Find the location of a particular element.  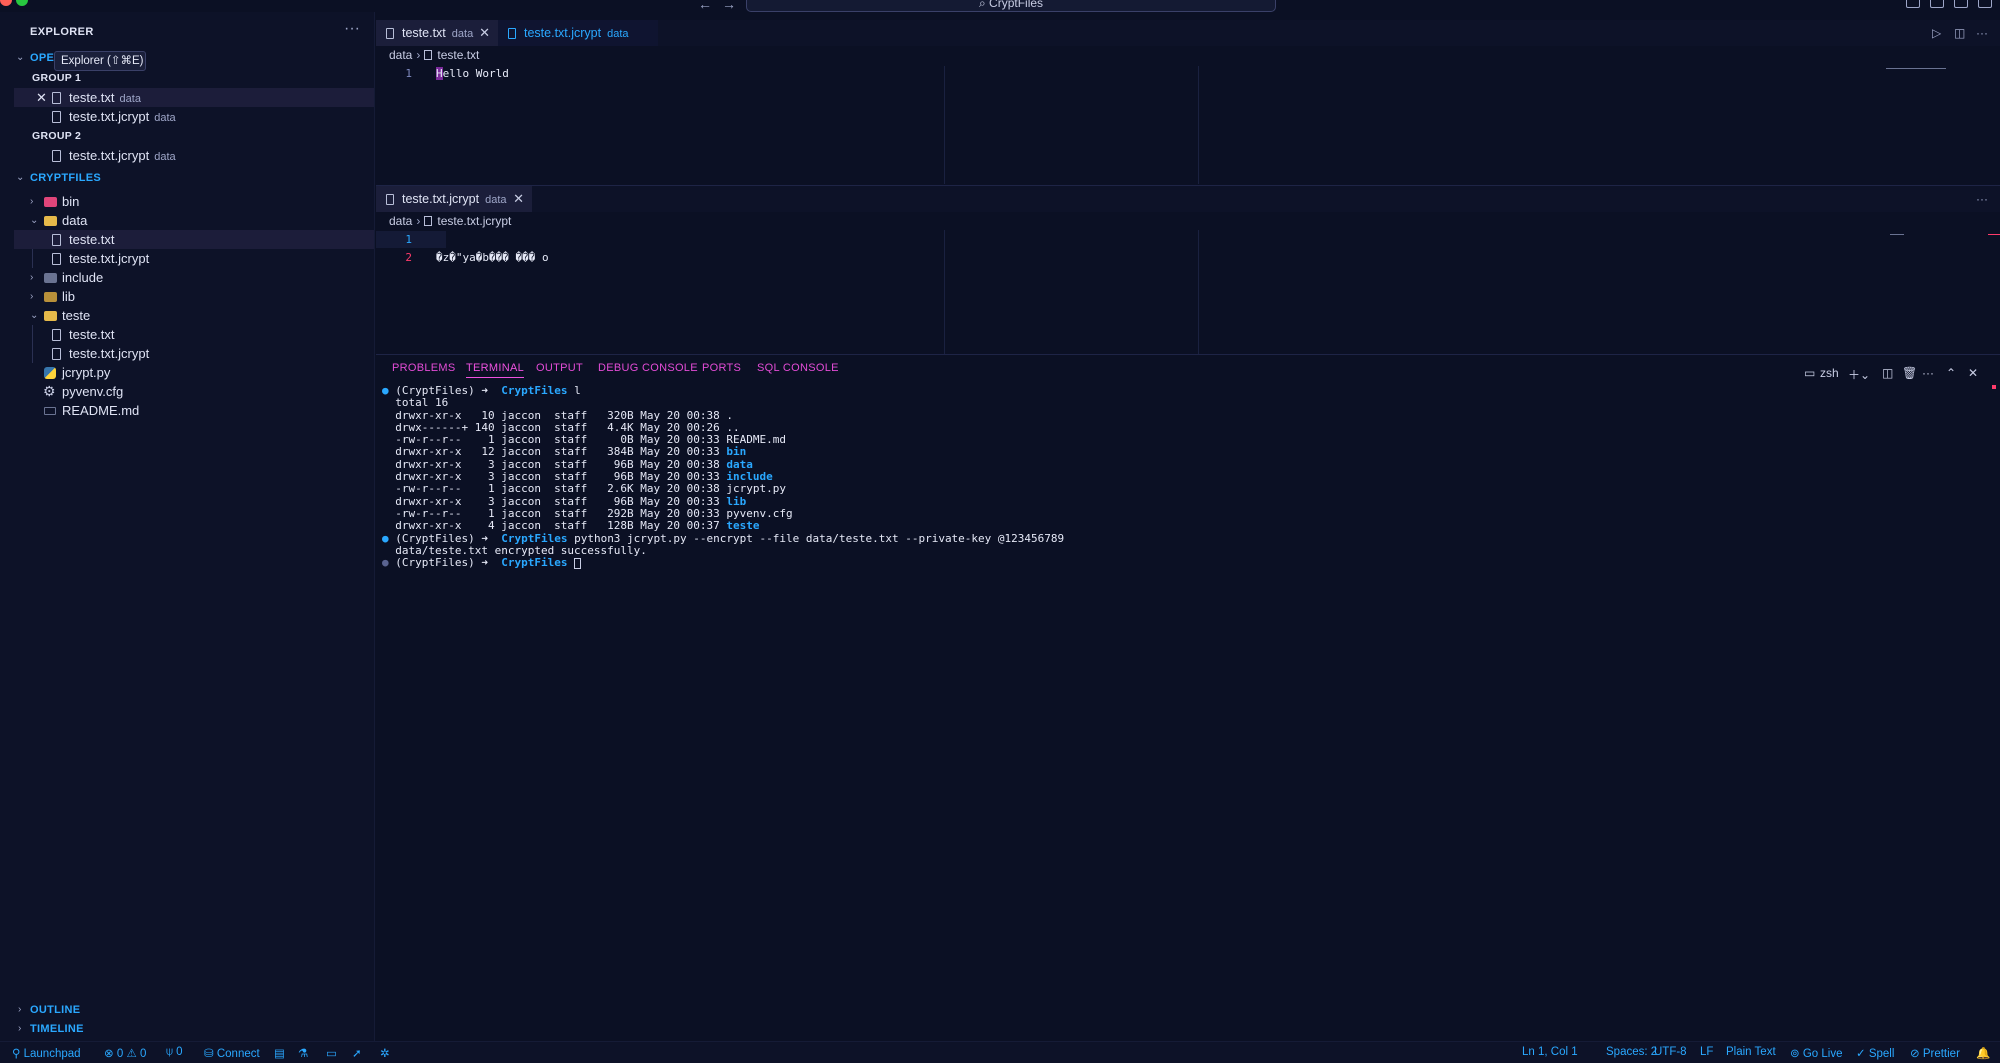

launchpad-item: ⚲ Launchpad is located at coordinates (46, 1053).